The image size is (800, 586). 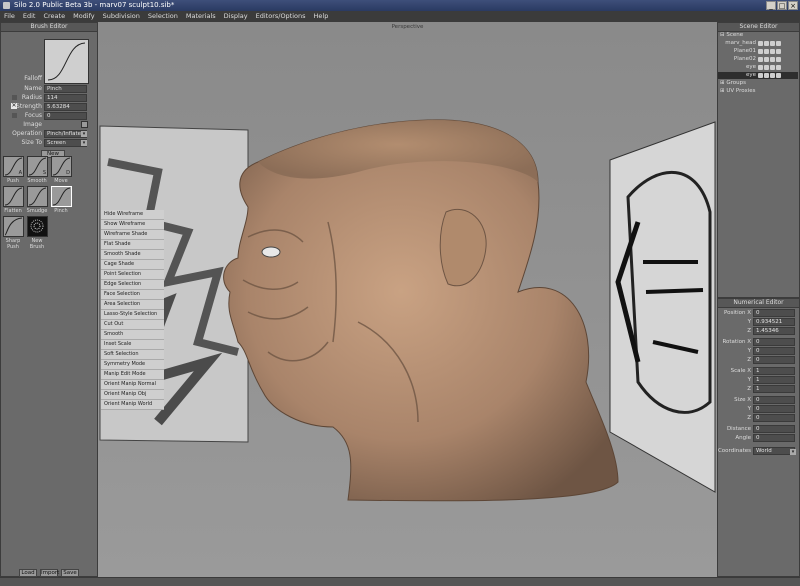 I want to click on menu-selection: Selection, so click(x=163, y=16).